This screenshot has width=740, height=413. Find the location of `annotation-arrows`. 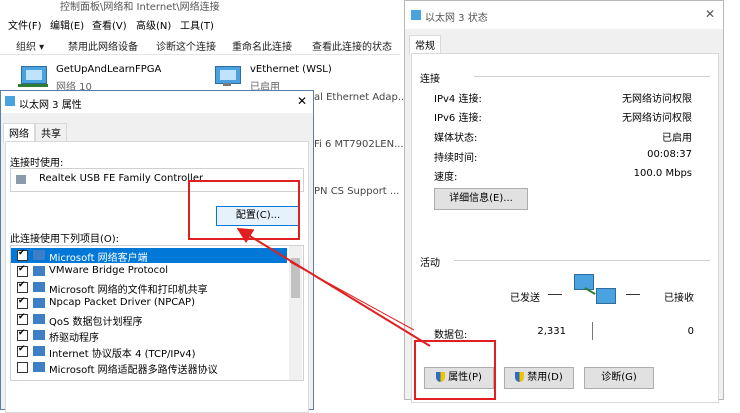

annotation-arrows is located at coordinates (333, 287).